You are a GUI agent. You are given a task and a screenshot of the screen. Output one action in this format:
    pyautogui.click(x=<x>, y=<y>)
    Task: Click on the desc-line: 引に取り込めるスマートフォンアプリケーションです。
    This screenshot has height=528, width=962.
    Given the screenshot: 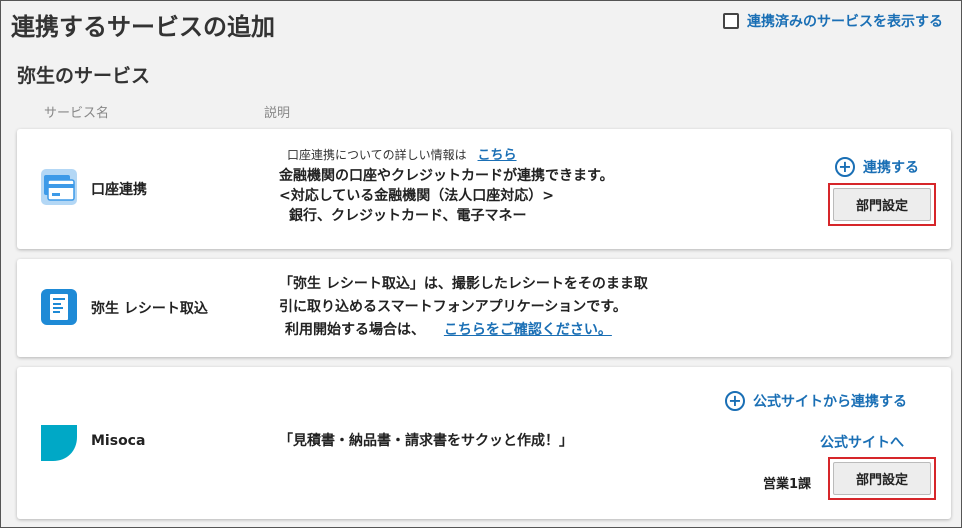 What is the action you would take?
    pyautogui.click(x=453, y=307)
    